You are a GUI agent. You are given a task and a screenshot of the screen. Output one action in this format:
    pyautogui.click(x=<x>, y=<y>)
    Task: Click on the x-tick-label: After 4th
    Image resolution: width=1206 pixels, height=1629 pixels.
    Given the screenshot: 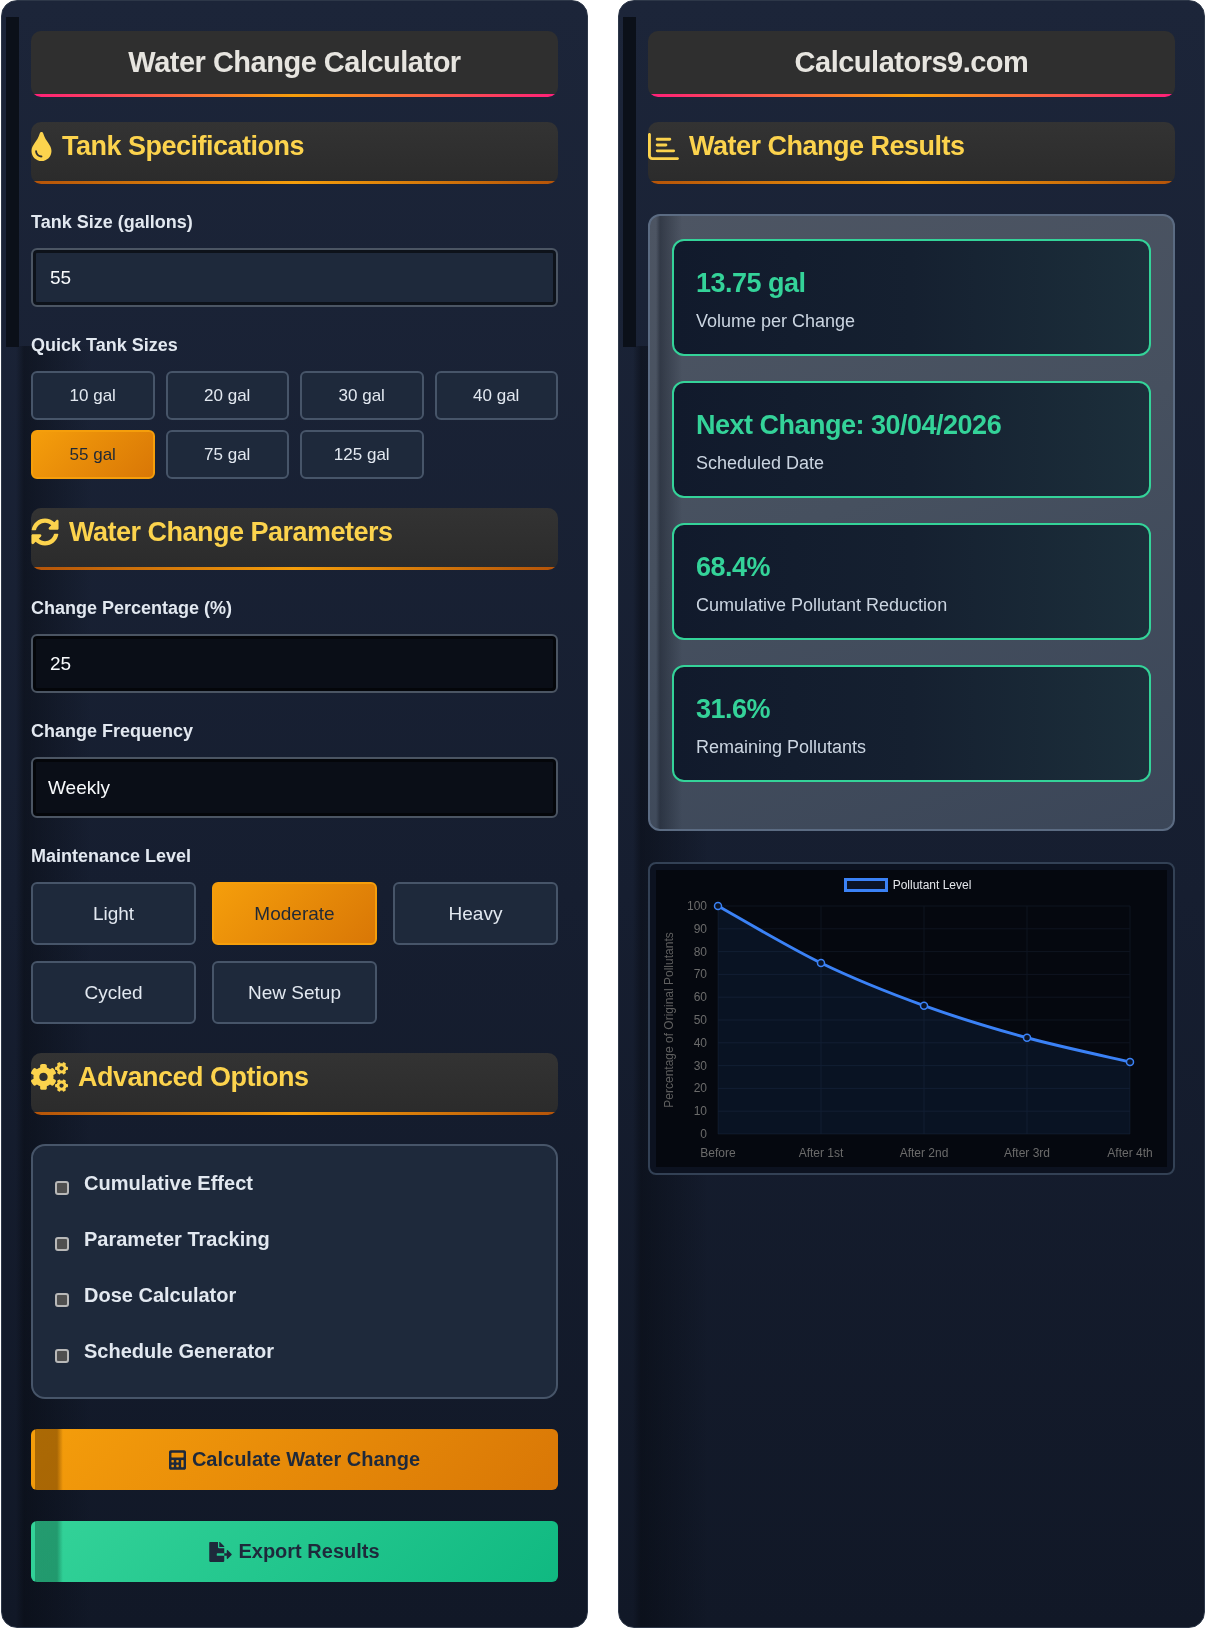 What is the action you would take?
    pyautogui.click(x=1130, y=1153)
    